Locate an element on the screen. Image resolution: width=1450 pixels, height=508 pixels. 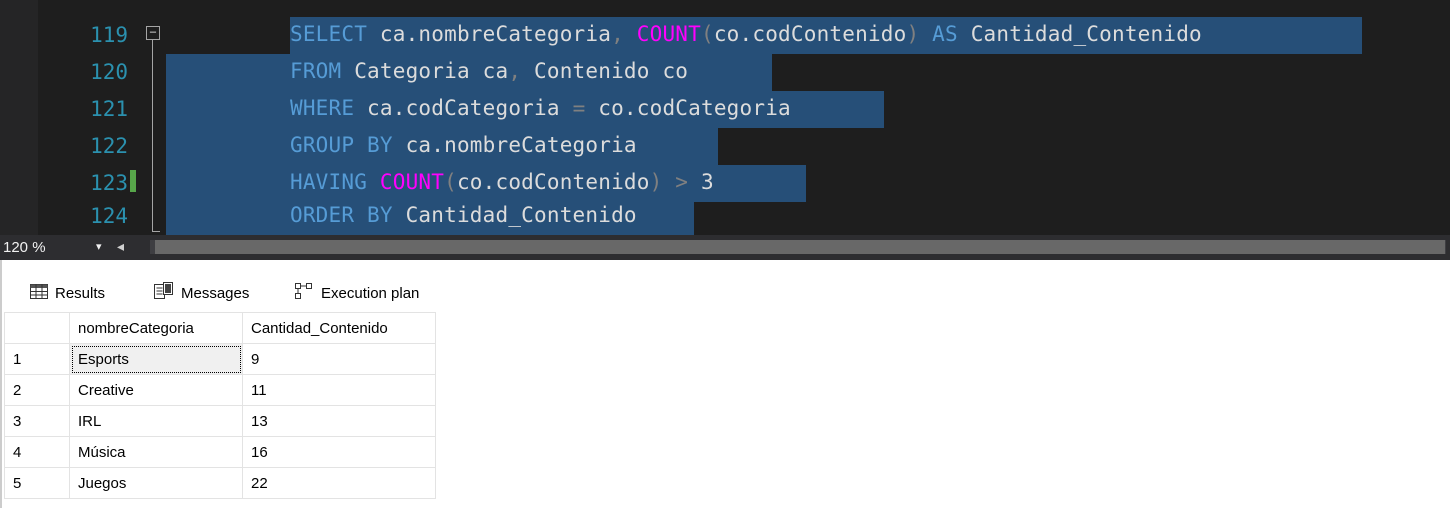
line-number: 121 is located at coordinates (109, 109).